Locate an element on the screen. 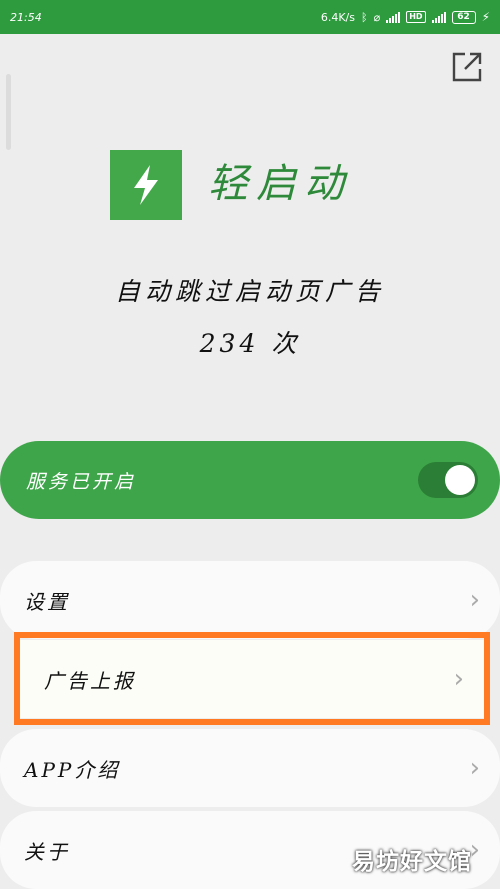  skip-description: 自动跳过启动页广告 is located at coordinates (249, 291).